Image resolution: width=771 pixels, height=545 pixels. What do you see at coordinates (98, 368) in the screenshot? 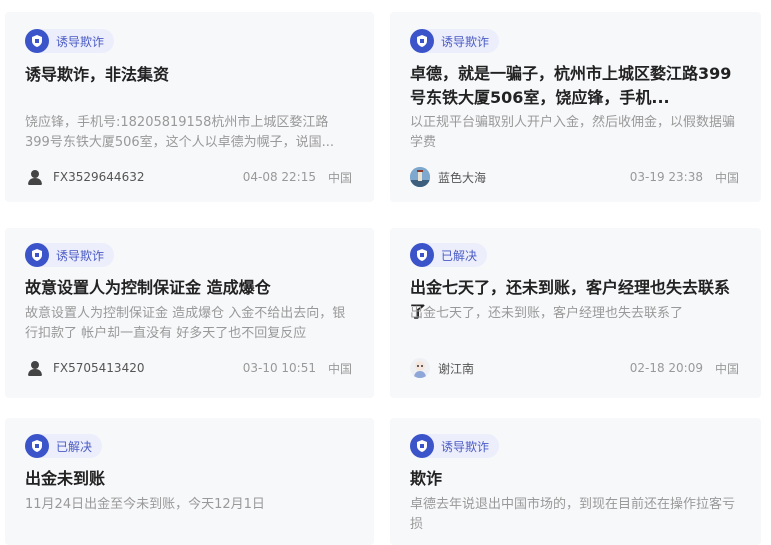
I see `user-name: FX5705413420` at bounding box center [98, 368].